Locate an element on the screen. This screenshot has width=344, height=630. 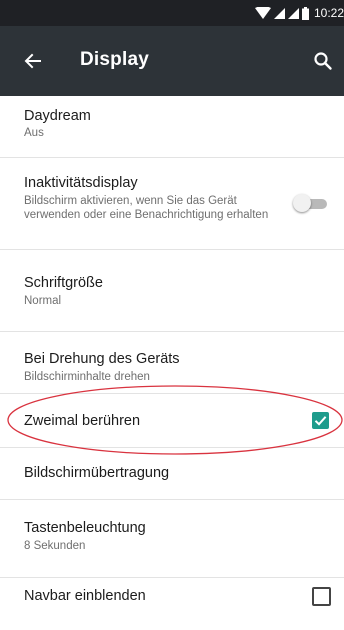
search-icon is located at coordinates (323, 61).